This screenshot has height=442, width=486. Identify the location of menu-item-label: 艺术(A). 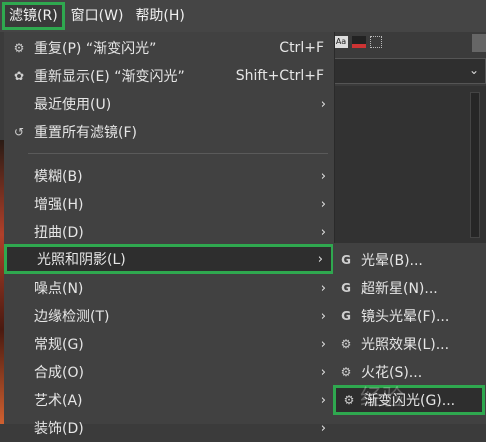
(58, 401).